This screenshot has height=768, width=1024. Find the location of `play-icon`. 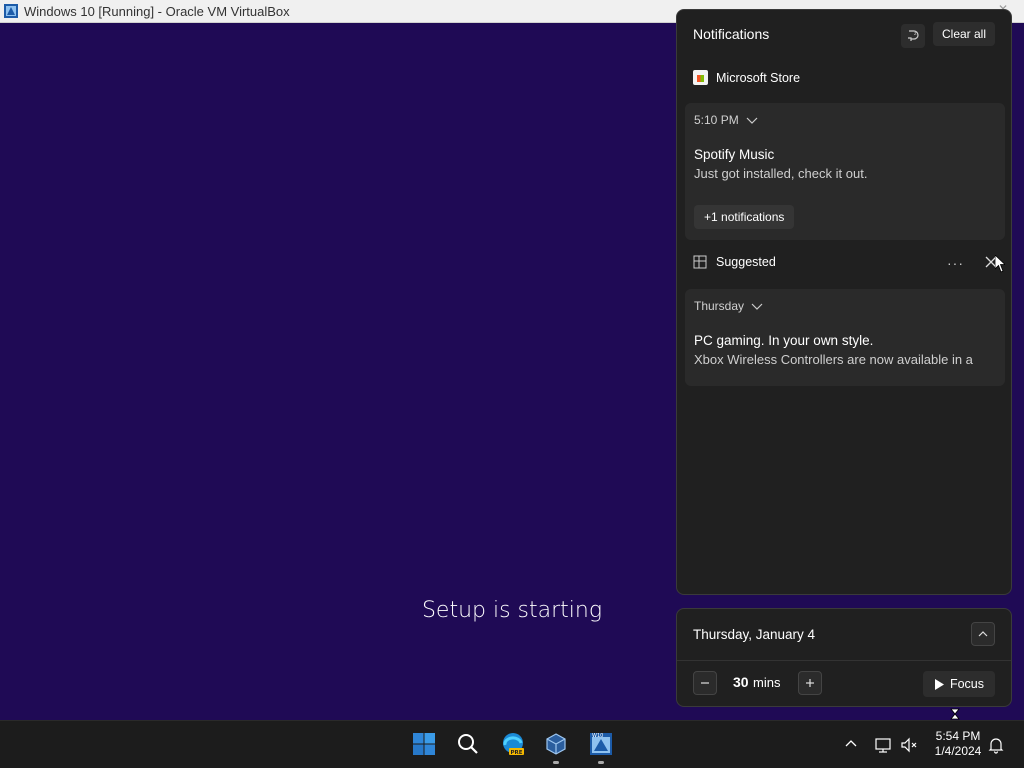

play-icon is located at coordinates (939, 684).